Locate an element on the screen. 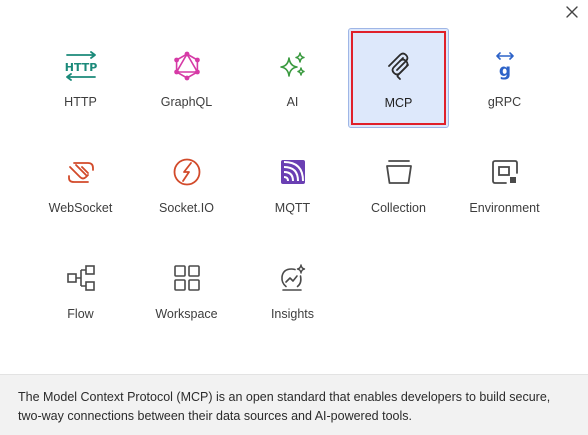 This screenshot has height=435, width=588. tile-label: AI is located at coordinates (292, 102).